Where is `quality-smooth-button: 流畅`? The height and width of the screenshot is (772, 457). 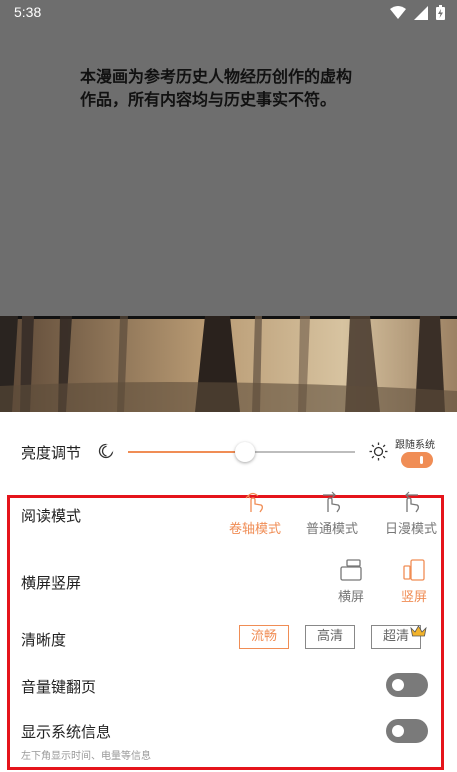
quality-smooth-button: 流畅 is located at coordinates (264, 637).